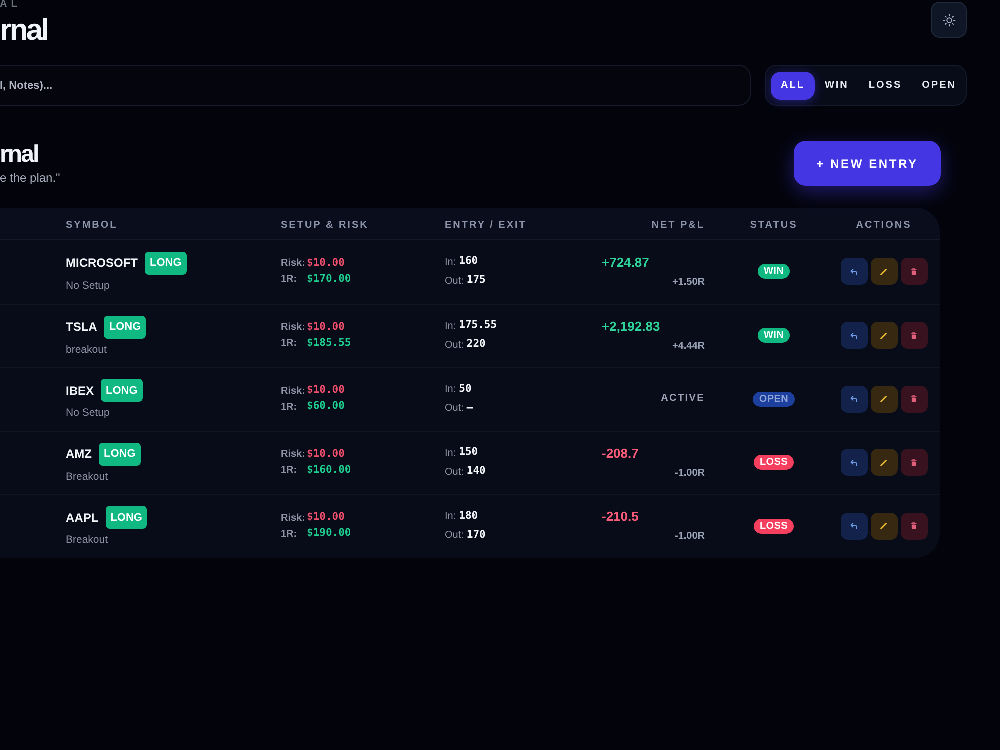 The height and width of the screenshot is (750, 1000). Describe the element at coordinates (884, 225) in the screenshot. I see `column-header: ACTIONS` at that location.